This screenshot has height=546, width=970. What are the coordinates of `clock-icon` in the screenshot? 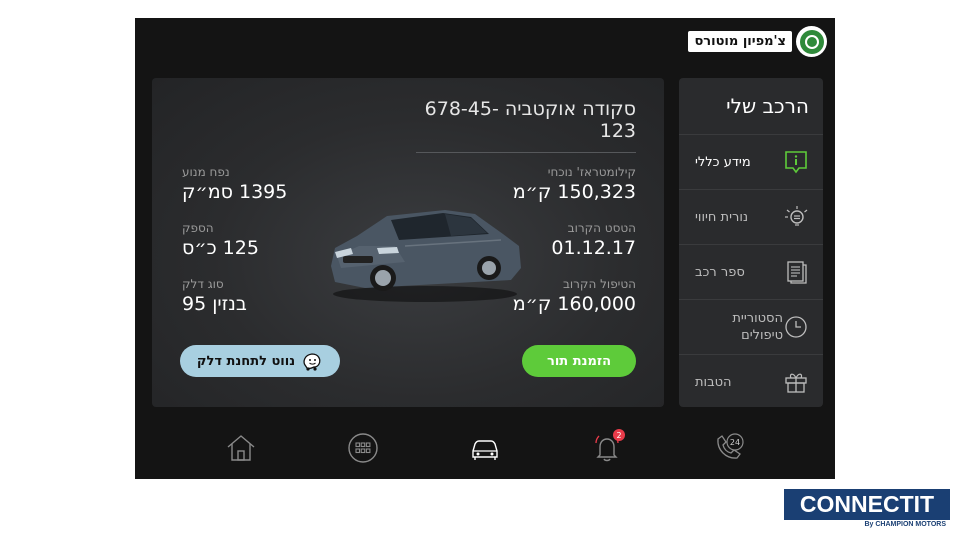 It's located at (796, 327).